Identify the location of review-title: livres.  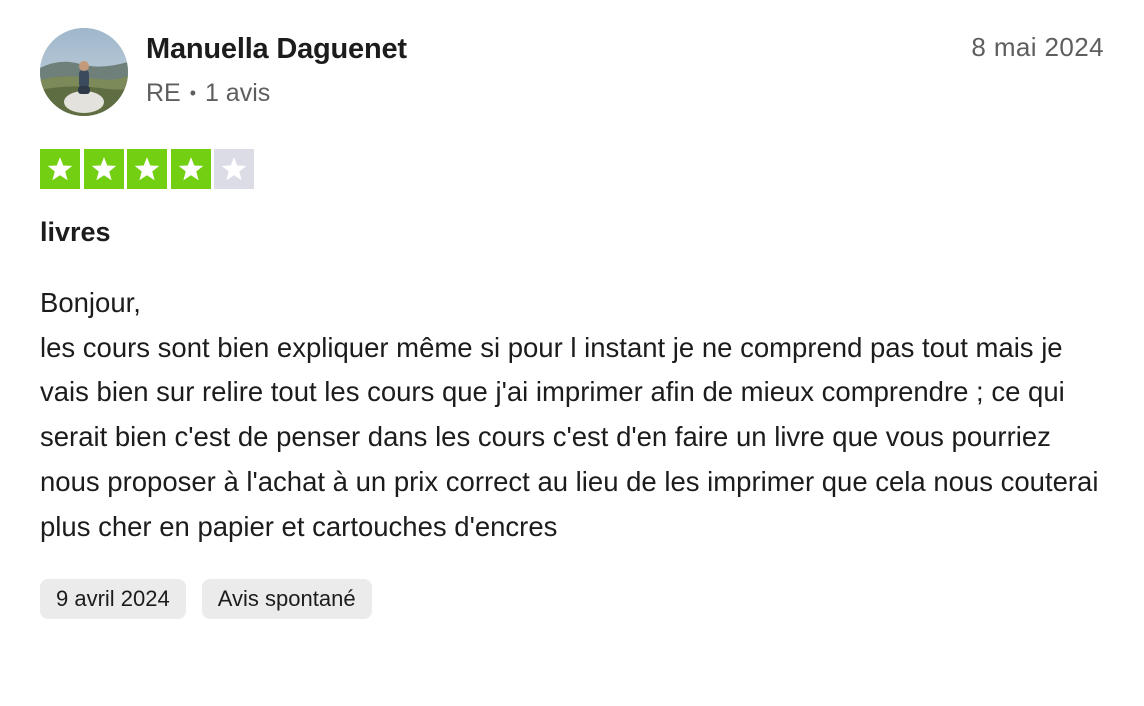
(572, 232).